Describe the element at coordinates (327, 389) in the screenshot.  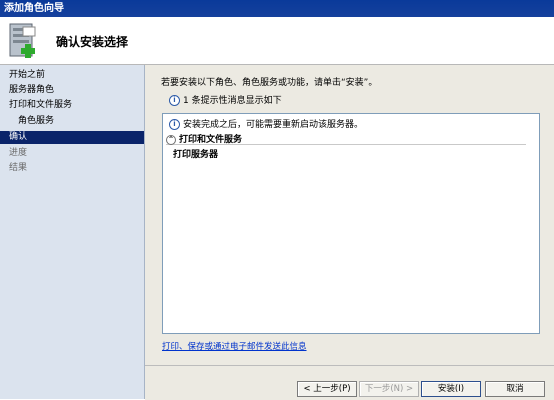
I see `previous-button: < 上一步(P)` at that location.